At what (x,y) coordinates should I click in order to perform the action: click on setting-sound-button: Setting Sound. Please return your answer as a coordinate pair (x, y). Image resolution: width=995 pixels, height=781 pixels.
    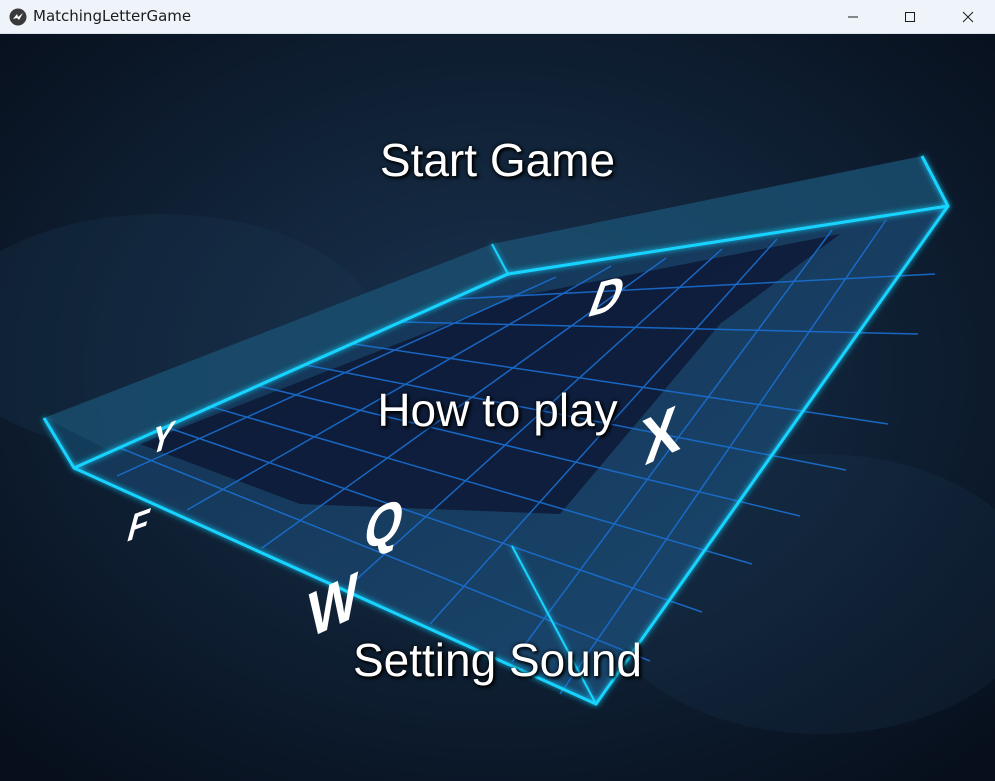
    Looking at the image, I should click on (497, 660).